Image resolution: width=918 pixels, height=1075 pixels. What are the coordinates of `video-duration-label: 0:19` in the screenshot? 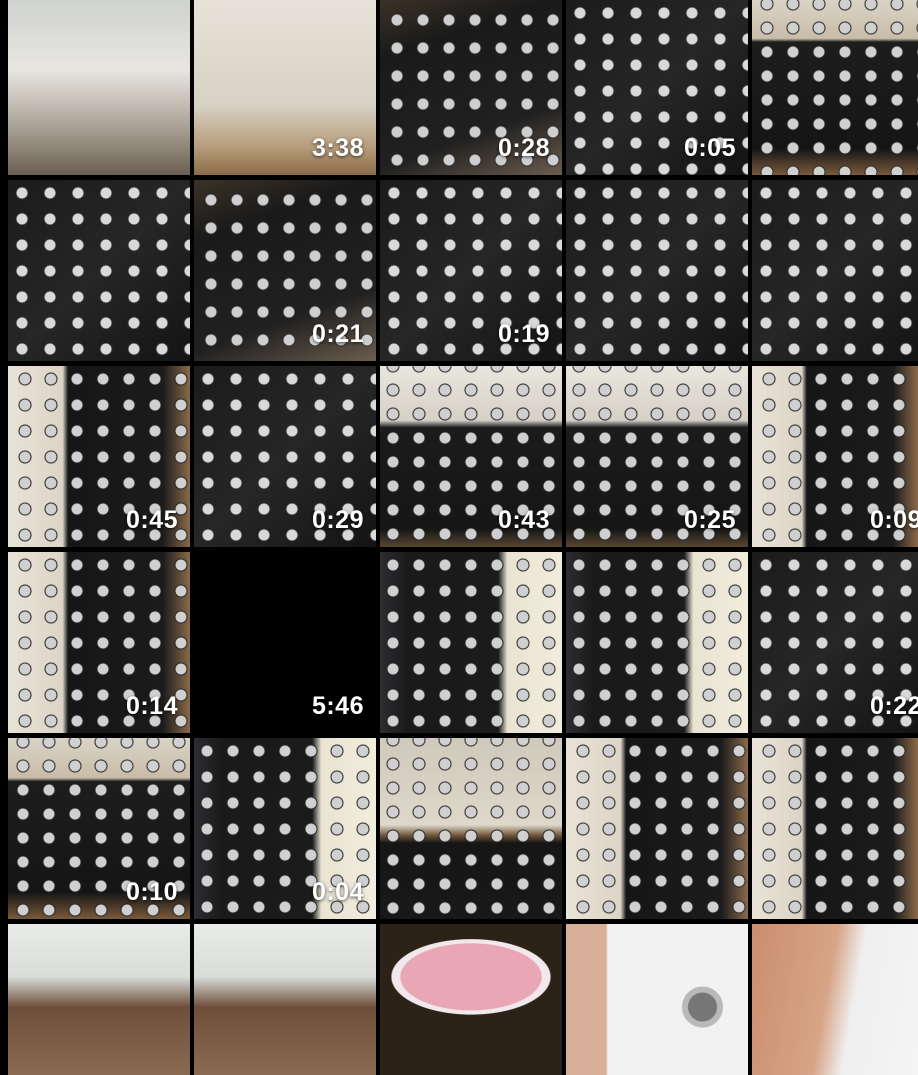 It's located at (523, 334).